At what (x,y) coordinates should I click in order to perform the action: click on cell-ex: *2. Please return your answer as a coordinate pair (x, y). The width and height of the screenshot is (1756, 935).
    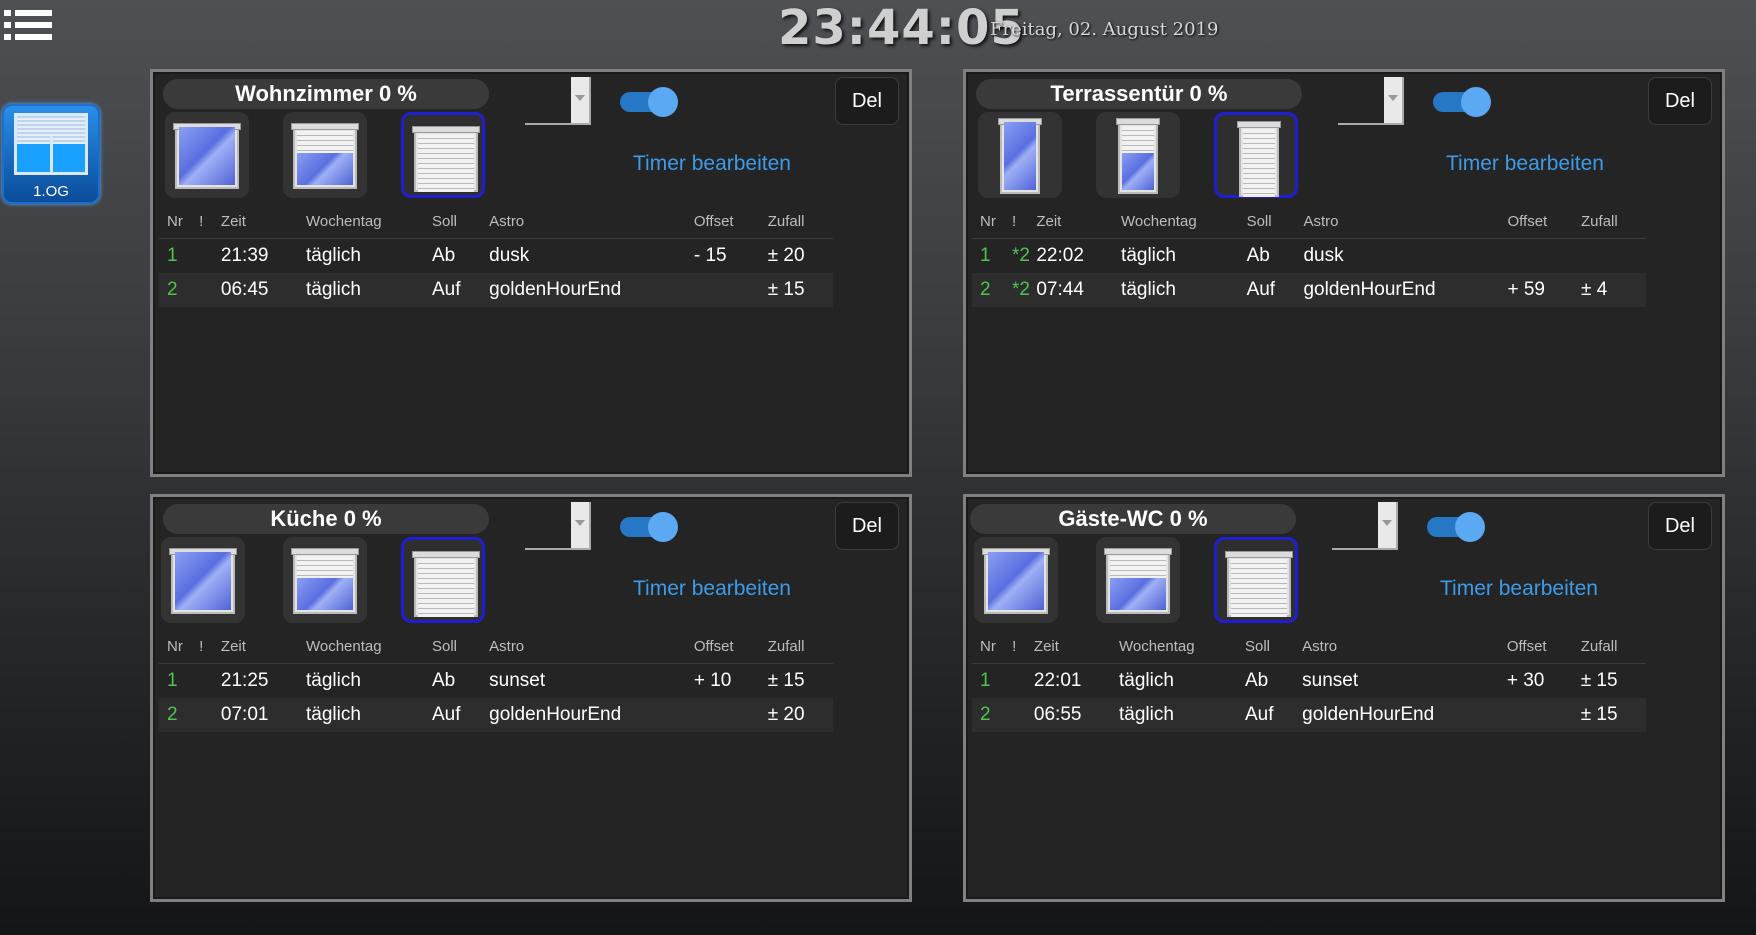
    Looking at the image, I should click on (1024, 290).